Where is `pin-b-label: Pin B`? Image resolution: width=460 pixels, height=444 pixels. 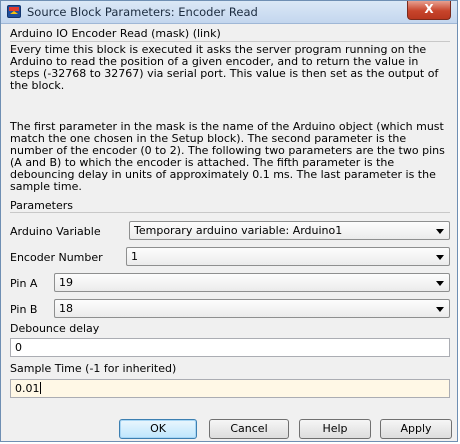
pin-b-label: Pin B is located at coordinates (24, 309).